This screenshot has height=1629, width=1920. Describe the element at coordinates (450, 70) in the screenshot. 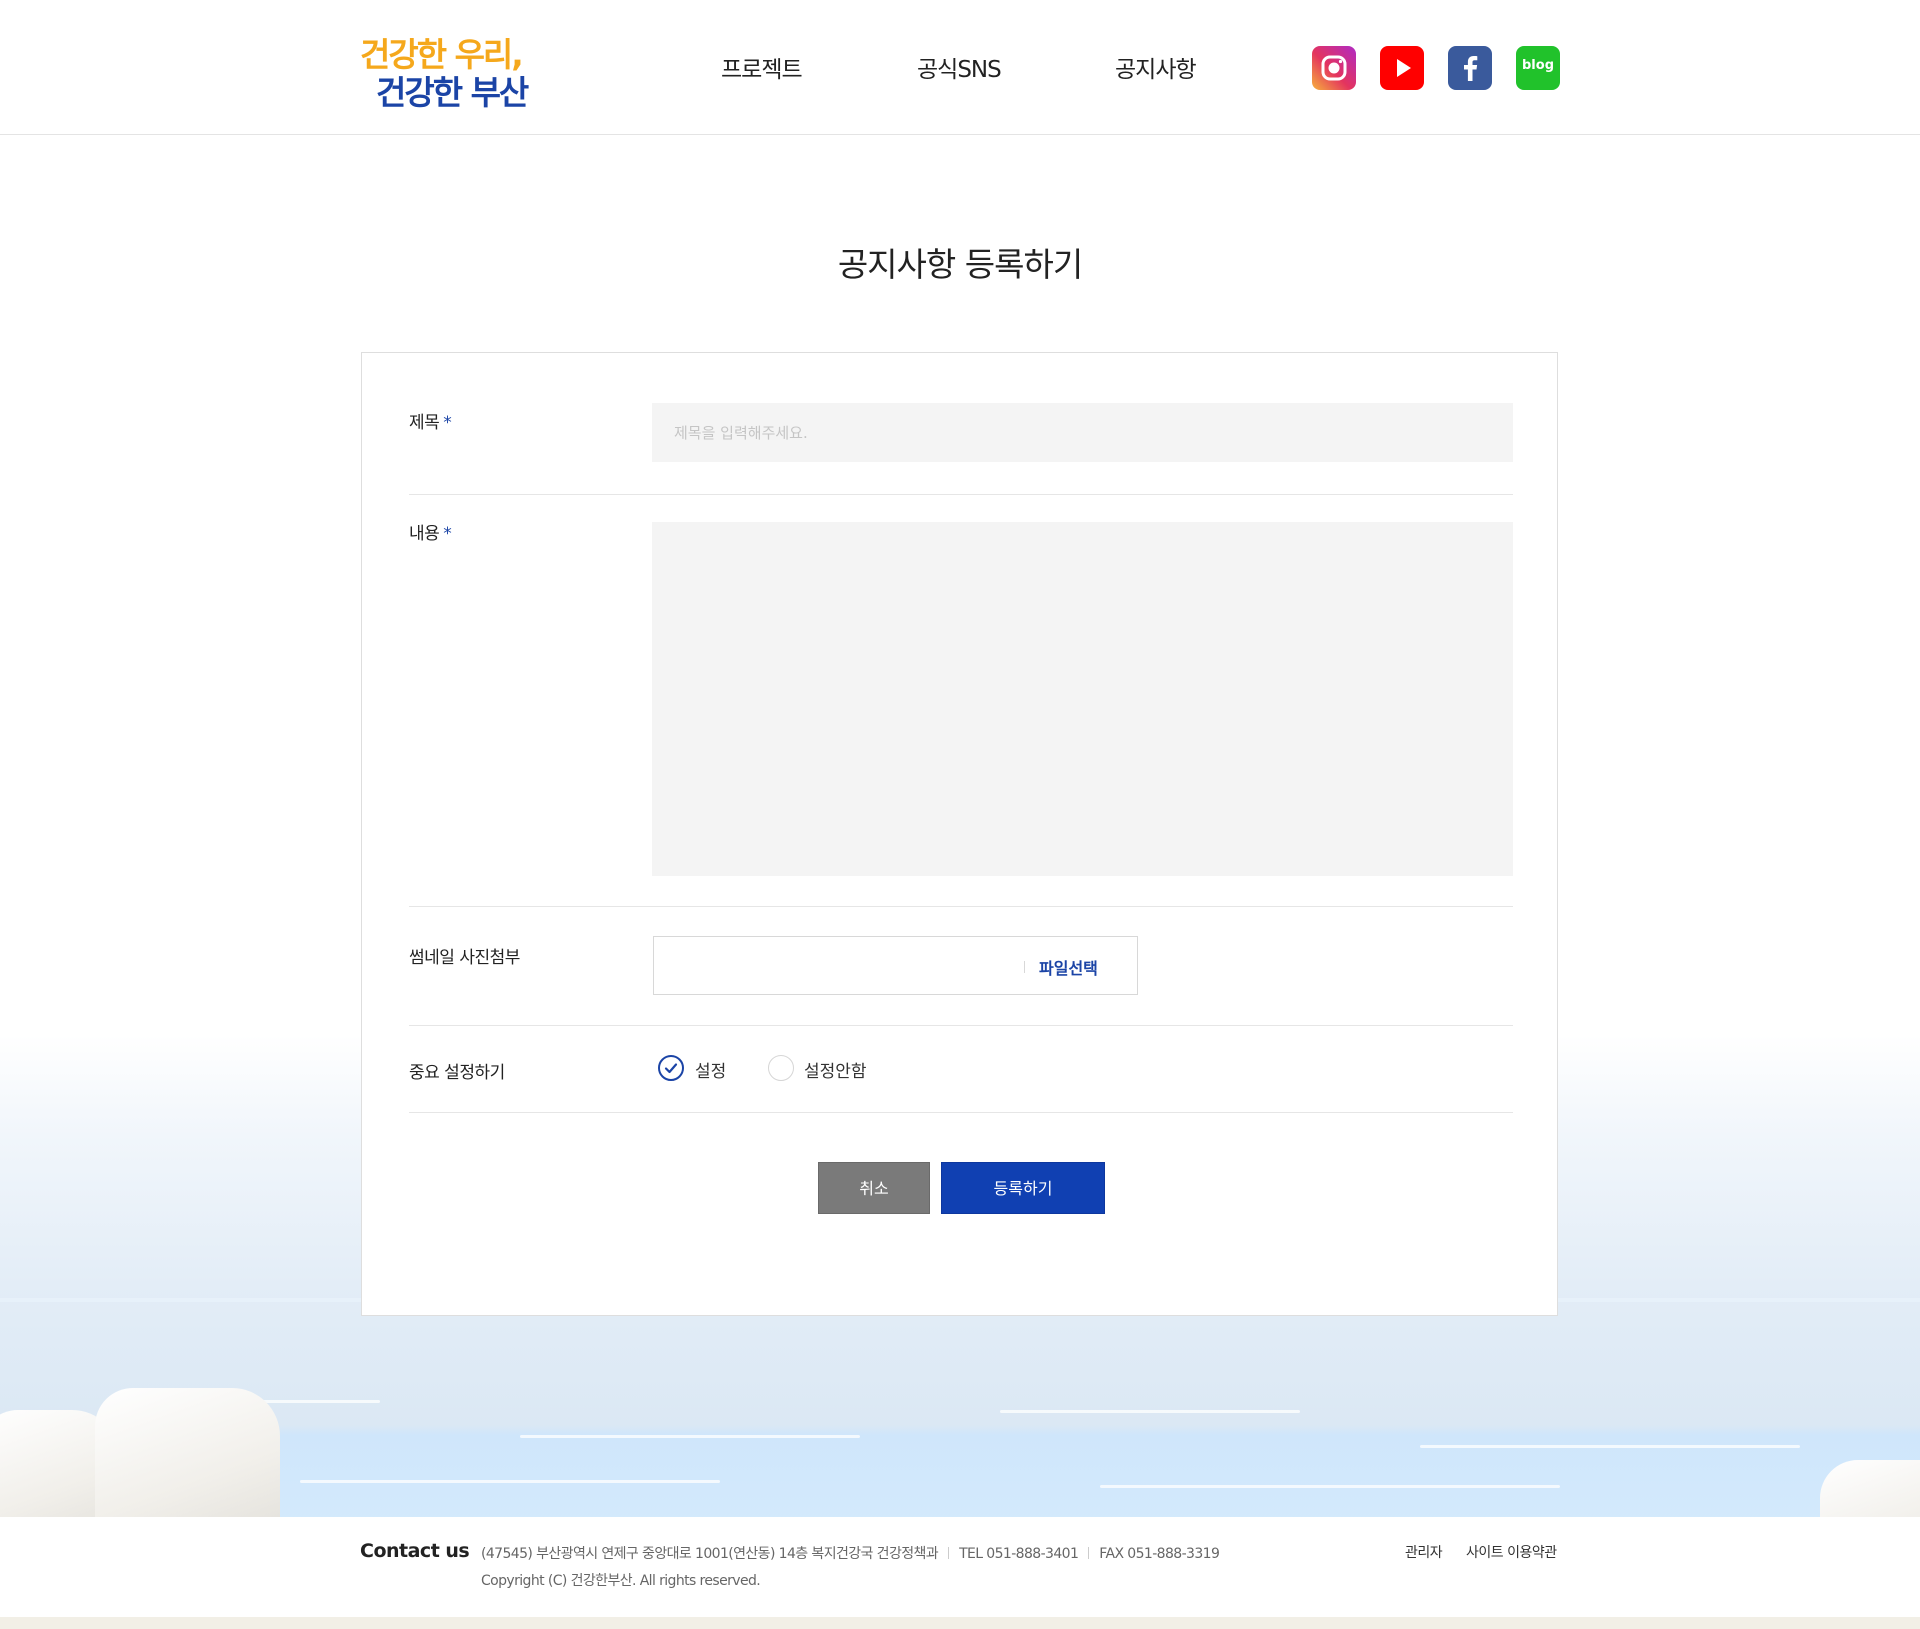

I see `site-logo: 건강한 우리, 건강한 부산` at that location.